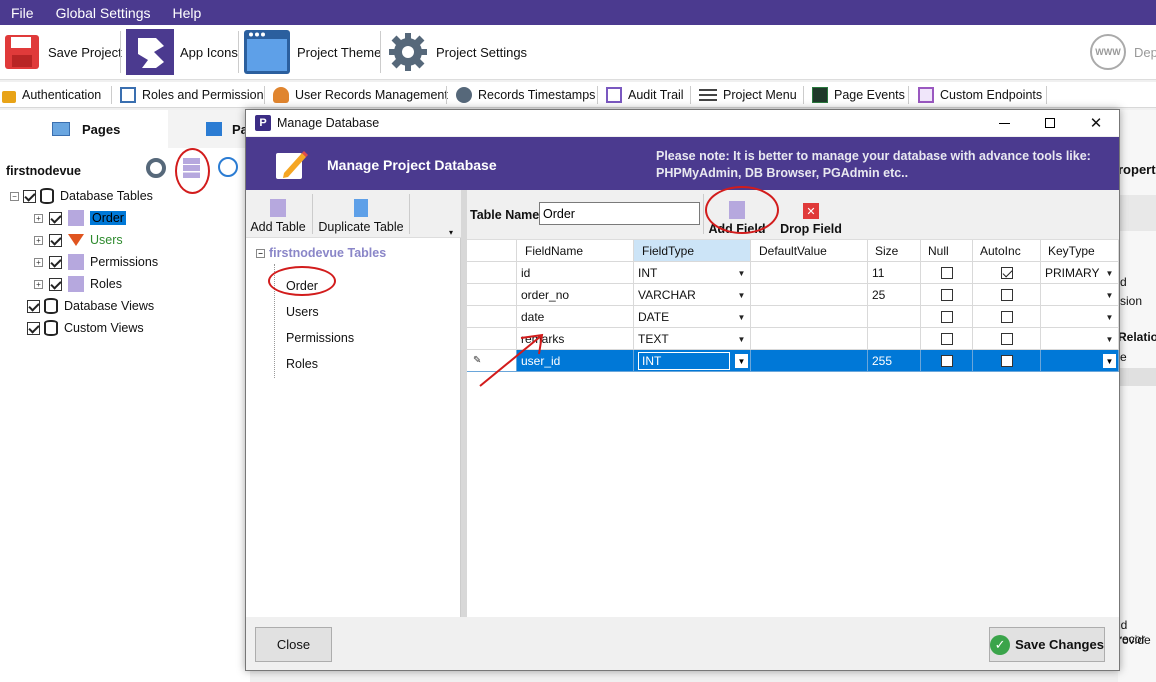  I want to click on refresh-icon, so click(228, 167).